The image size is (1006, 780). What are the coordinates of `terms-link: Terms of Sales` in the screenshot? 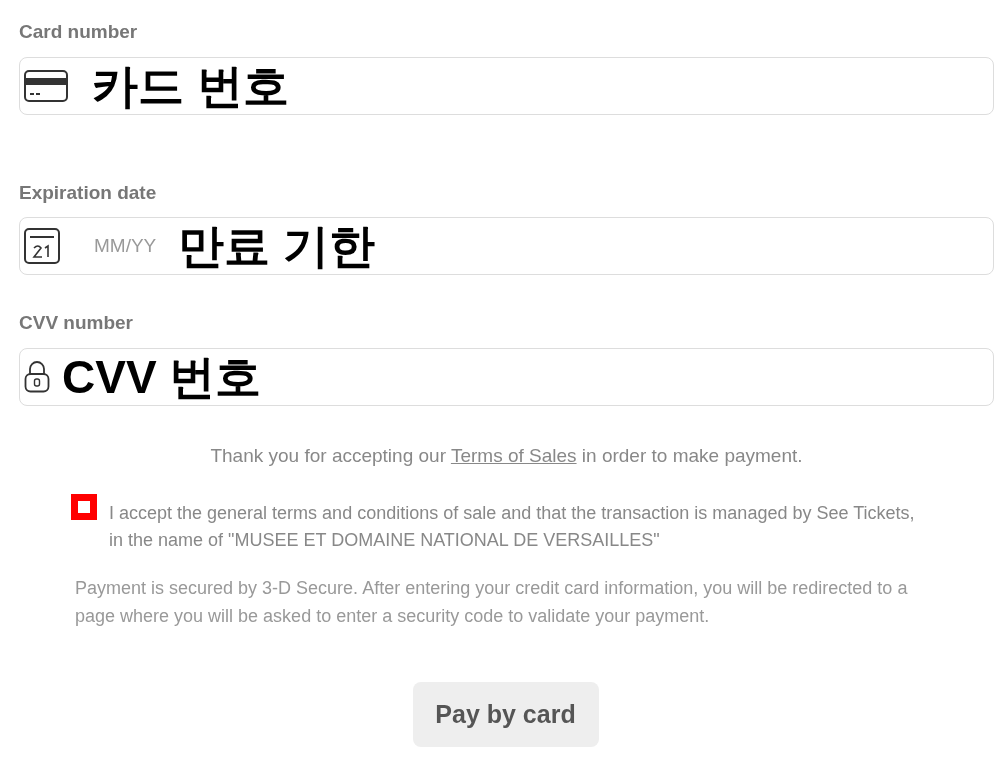 It's located at (513, 455).